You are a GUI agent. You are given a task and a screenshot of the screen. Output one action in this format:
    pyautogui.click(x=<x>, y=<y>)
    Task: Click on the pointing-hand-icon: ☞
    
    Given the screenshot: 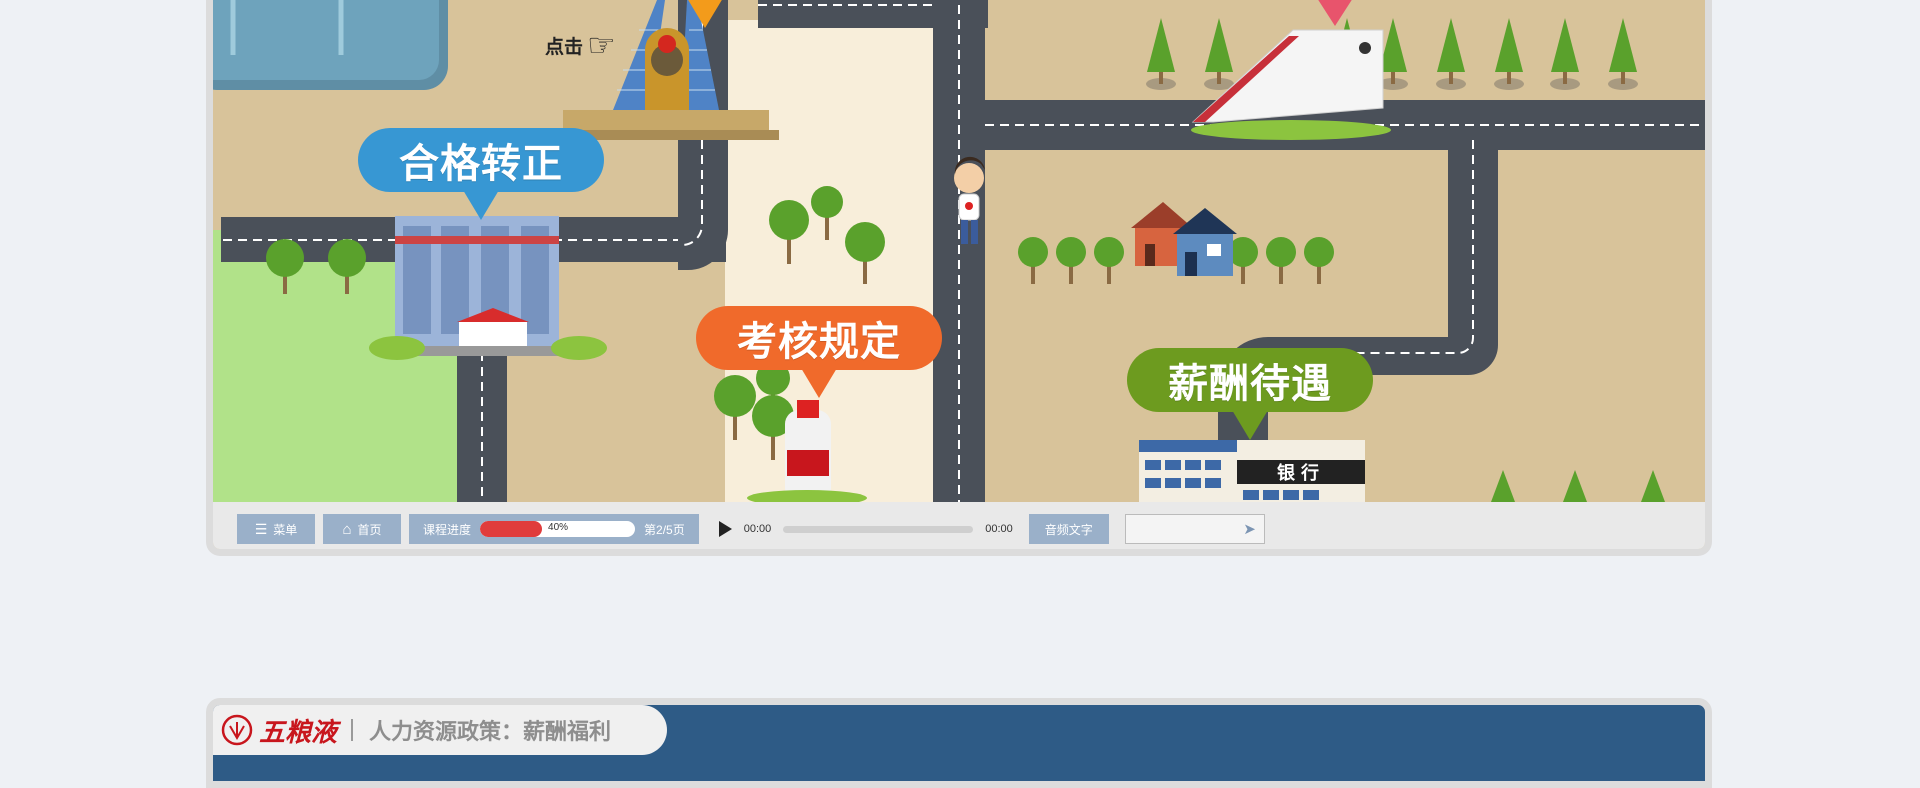 What is the action you would take?
    pyautogui.click(x=601, y=45)
    